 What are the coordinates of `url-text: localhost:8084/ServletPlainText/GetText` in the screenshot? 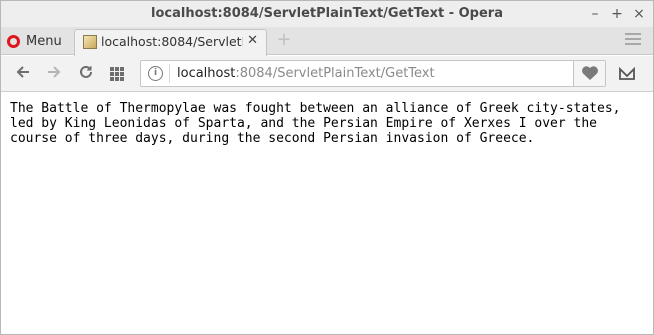 It's located at (306, 73).